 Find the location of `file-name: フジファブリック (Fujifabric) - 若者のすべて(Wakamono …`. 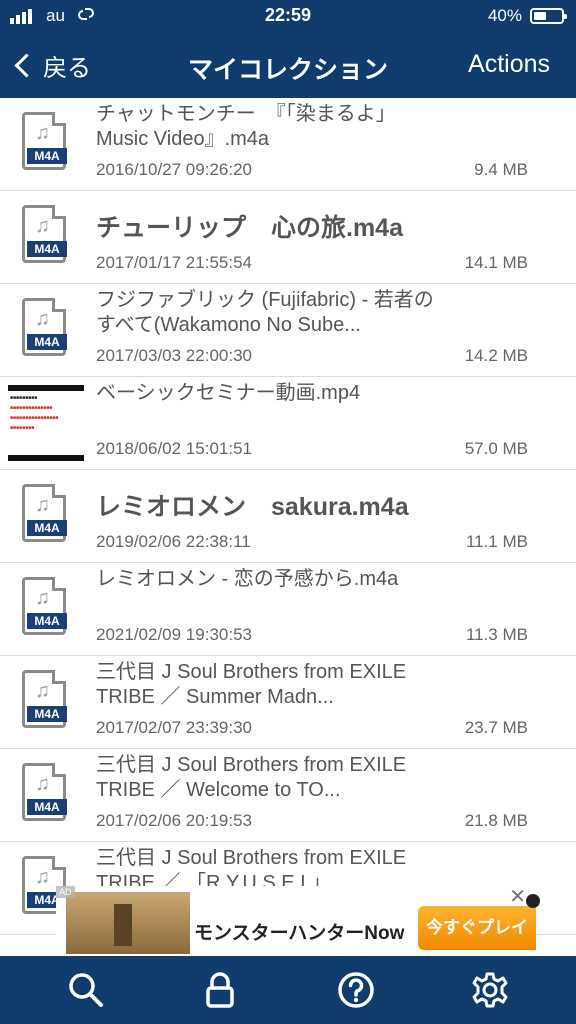

file-name: フジファブリック (Fujifabric) - 若者のすべて(Wakamono … is located at coordinates (265, 312).